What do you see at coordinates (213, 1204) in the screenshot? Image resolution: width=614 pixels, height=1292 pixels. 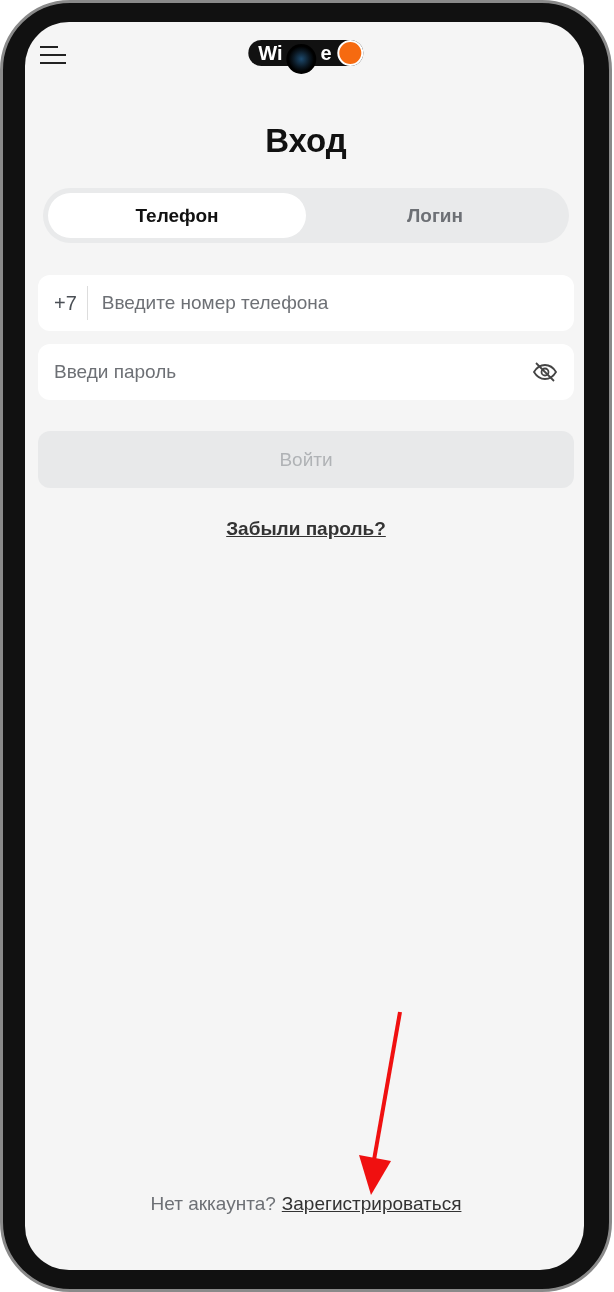 I see `footer-text: Нет аккаунта?` at bounding box center [213, 1204].